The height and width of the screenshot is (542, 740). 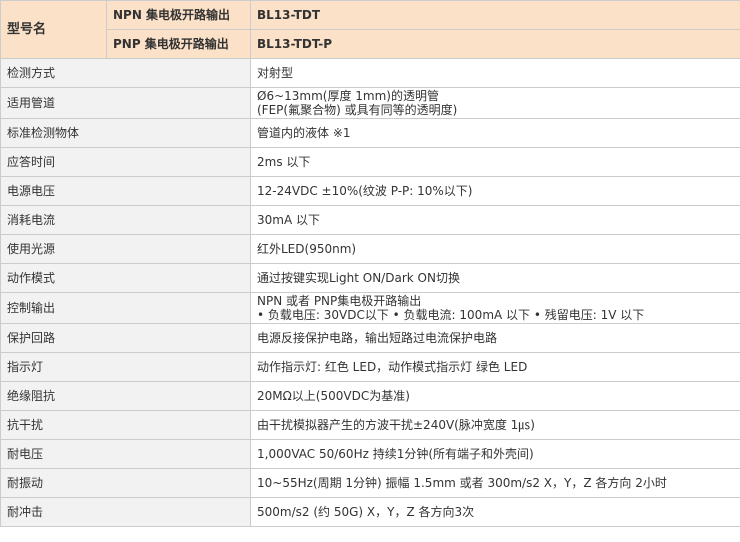 I want to click on spec-value: 12-24VDC ±10%(纹波 P-P: 10%以下), so click(x=495, y=191).